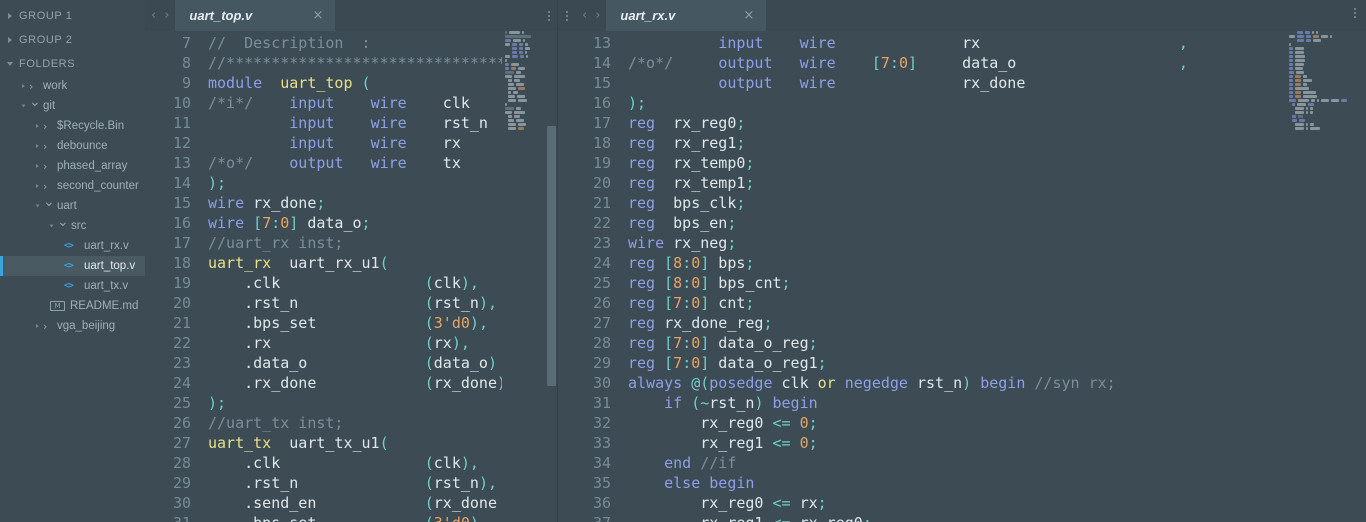  What do you see at coordinates (997, 363) in the screenshot?
I see `code-line: reg [7:0] data_o_reg1;` at bounding box center [997, 363].